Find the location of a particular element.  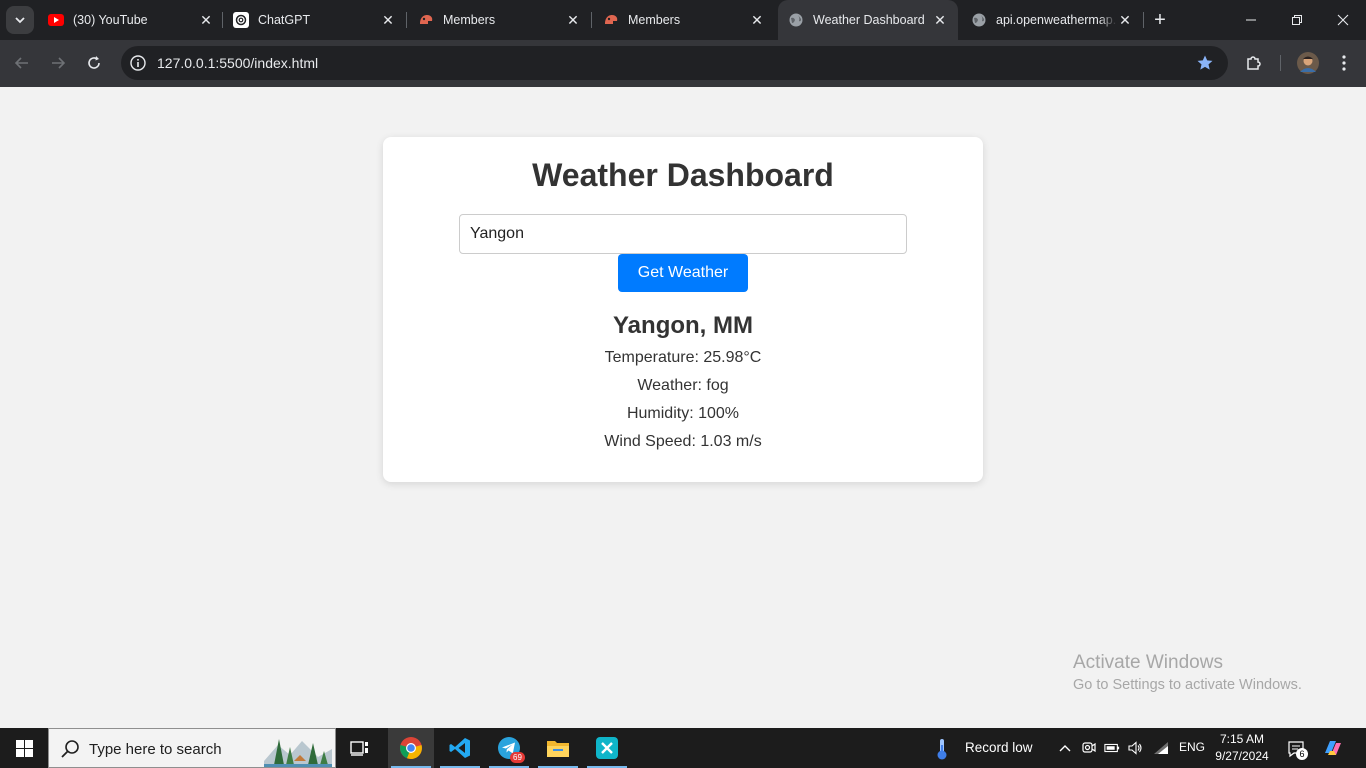

taskbar-vscode is located at coordinates (460, 748).